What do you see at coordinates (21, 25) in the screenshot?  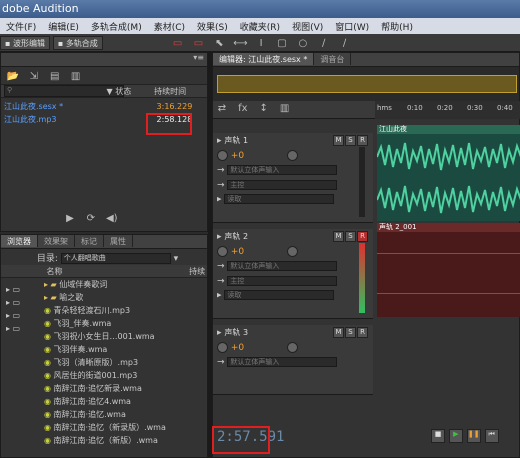 I see `menu-file: 文件(F)` at bounding box center [21, 25].